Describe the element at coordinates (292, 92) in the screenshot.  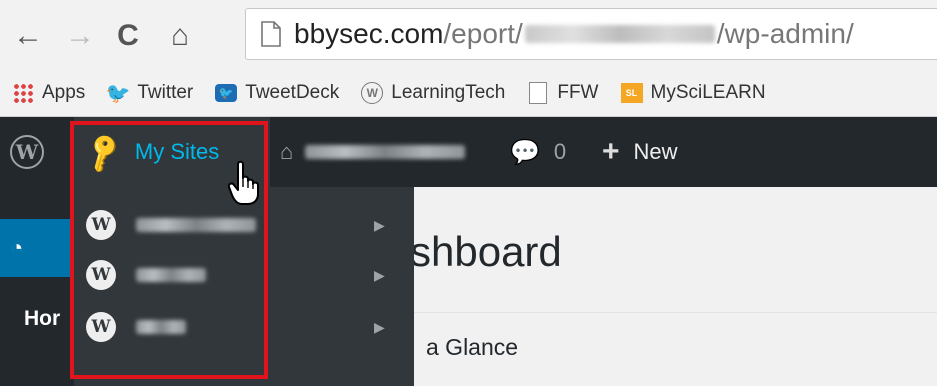
I see `bookmark-label: TweetDeck` at that location.